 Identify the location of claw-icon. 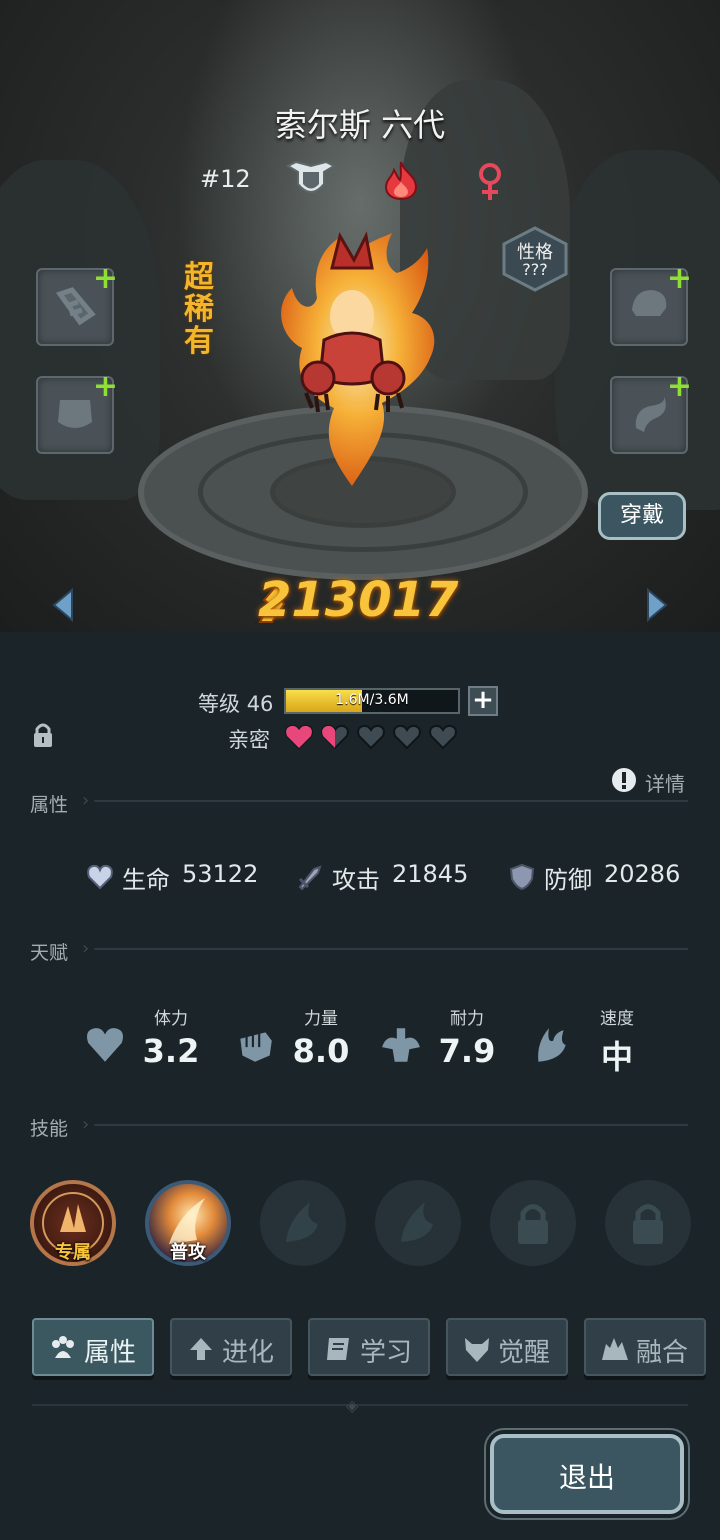
(75, 306).